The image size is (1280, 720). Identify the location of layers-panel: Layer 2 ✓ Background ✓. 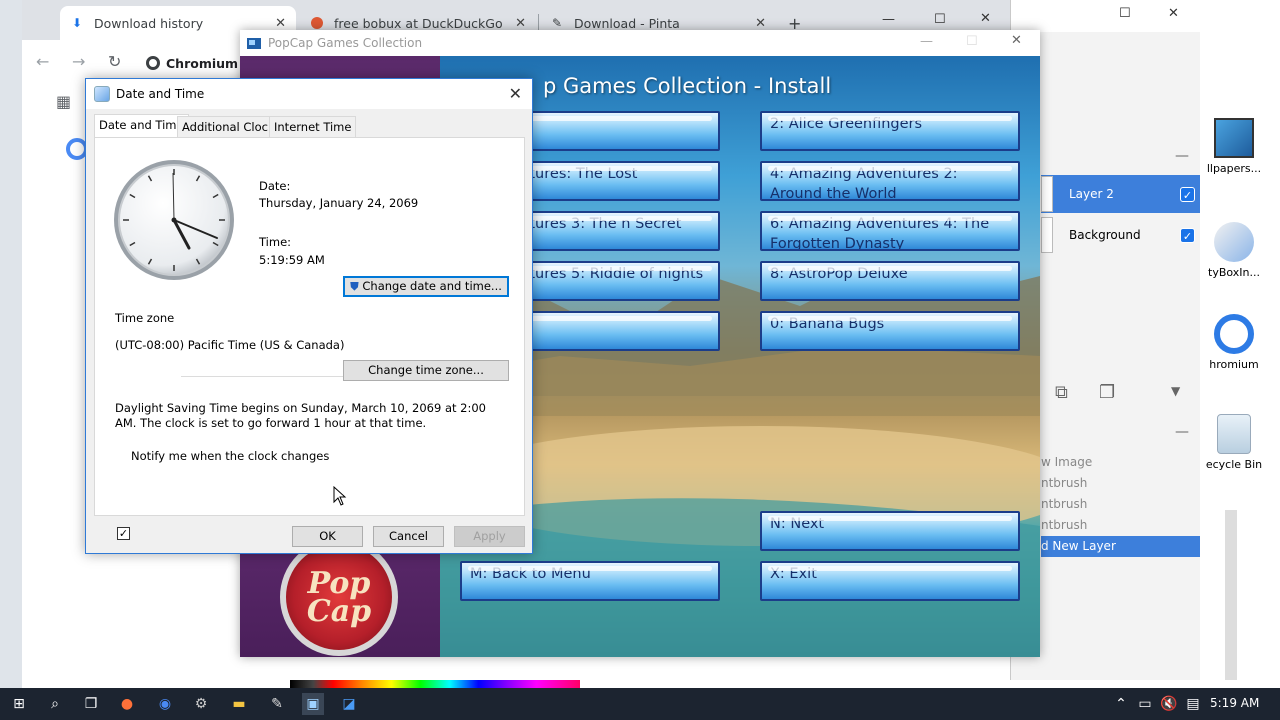
(1121, 205).